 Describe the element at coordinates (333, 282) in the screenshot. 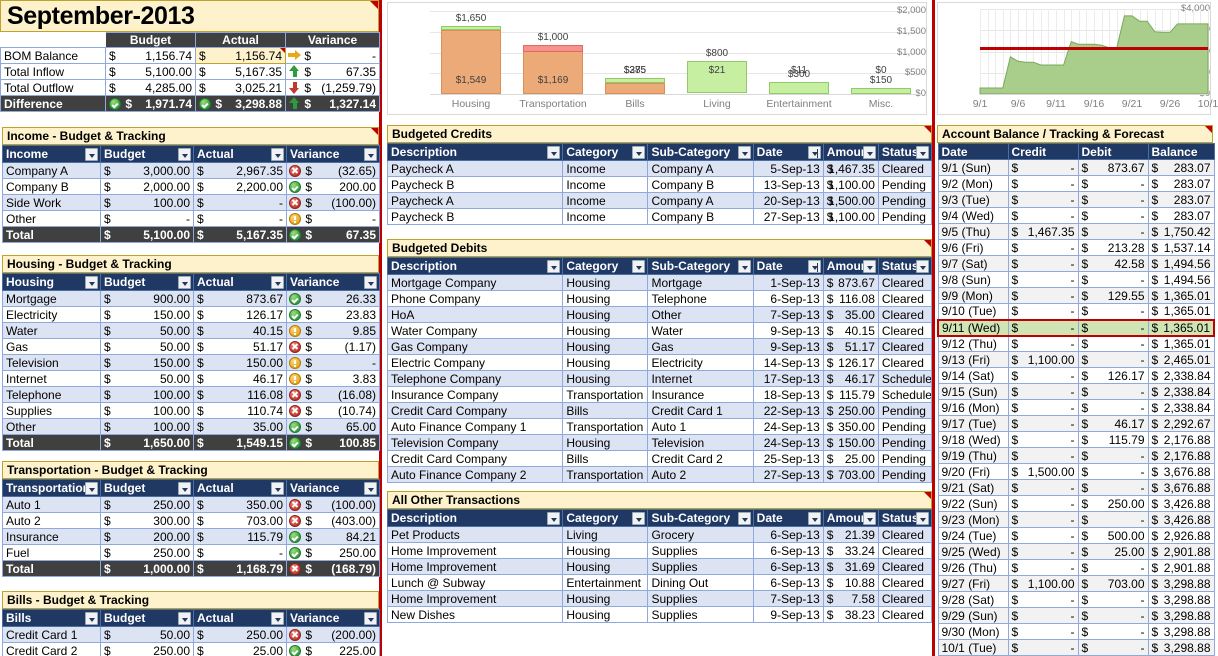

I see `housing-col-3: Variance` at that location.